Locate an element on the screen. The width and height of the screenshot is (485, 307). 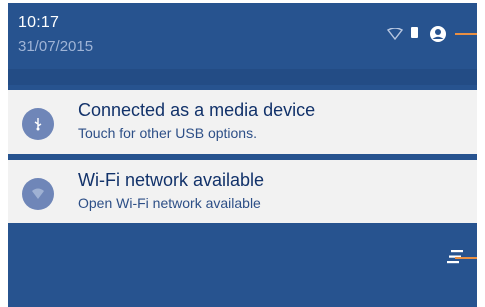
header-divider is located at coordinates (242, 77).